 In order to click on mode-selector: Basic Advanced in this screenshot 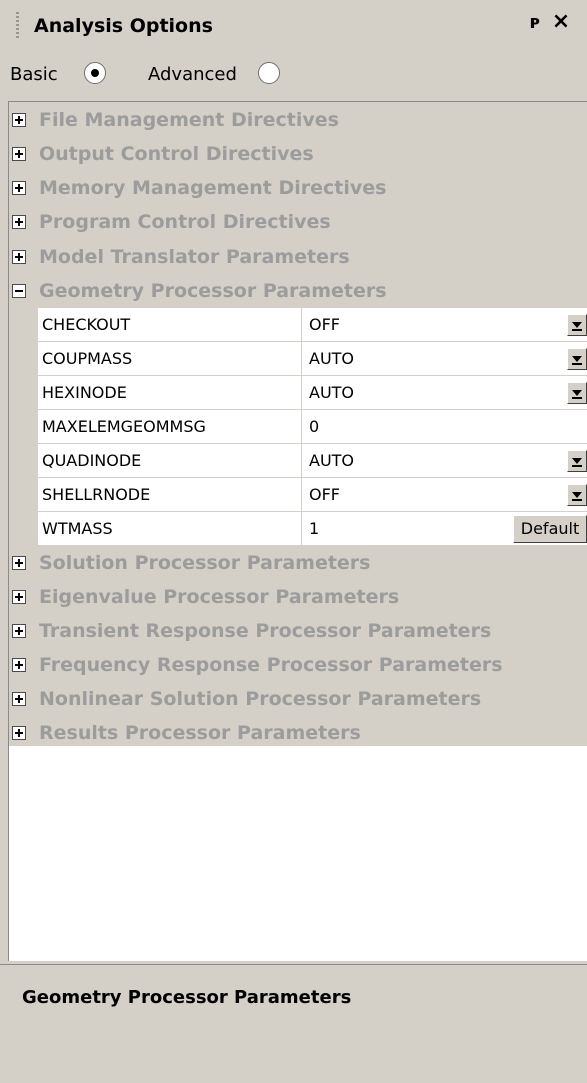, I will do `click(293, 74)`.